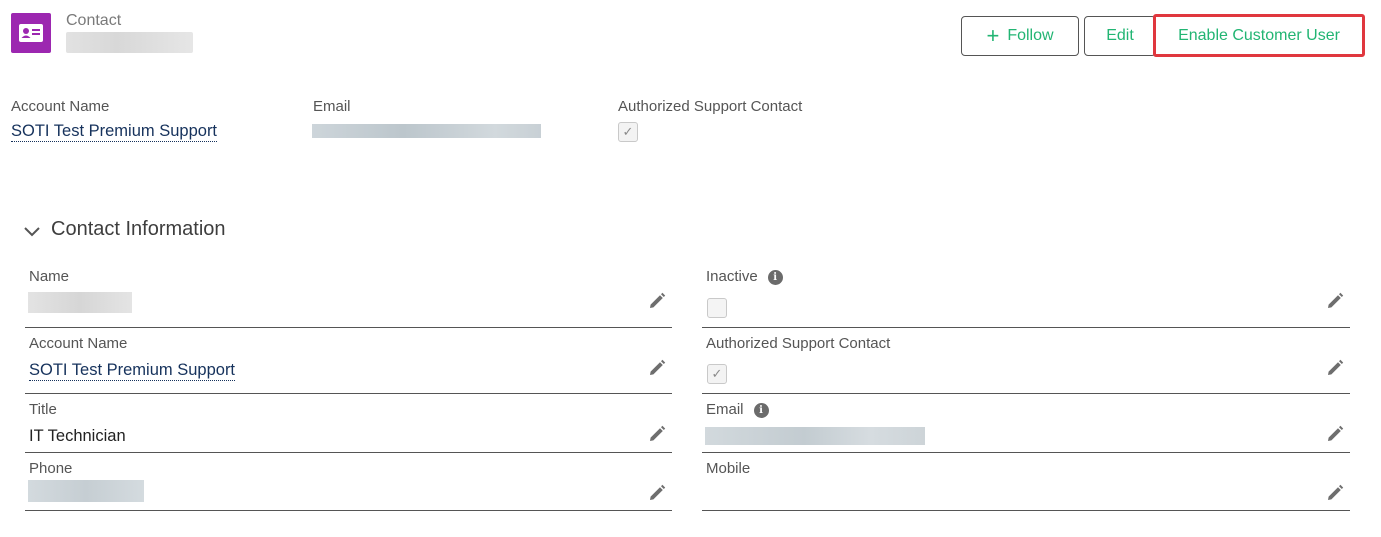 This screenshot has height=537, width=1381. I want to click on summary-account-name-label: Account Name, so click(60, 106).